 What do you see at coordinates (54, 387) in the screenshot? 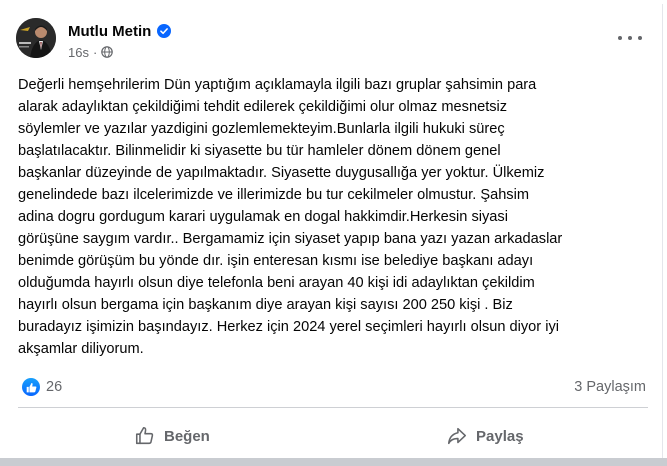
I see `reaction-count: 26` at bounding box center [54, 387].